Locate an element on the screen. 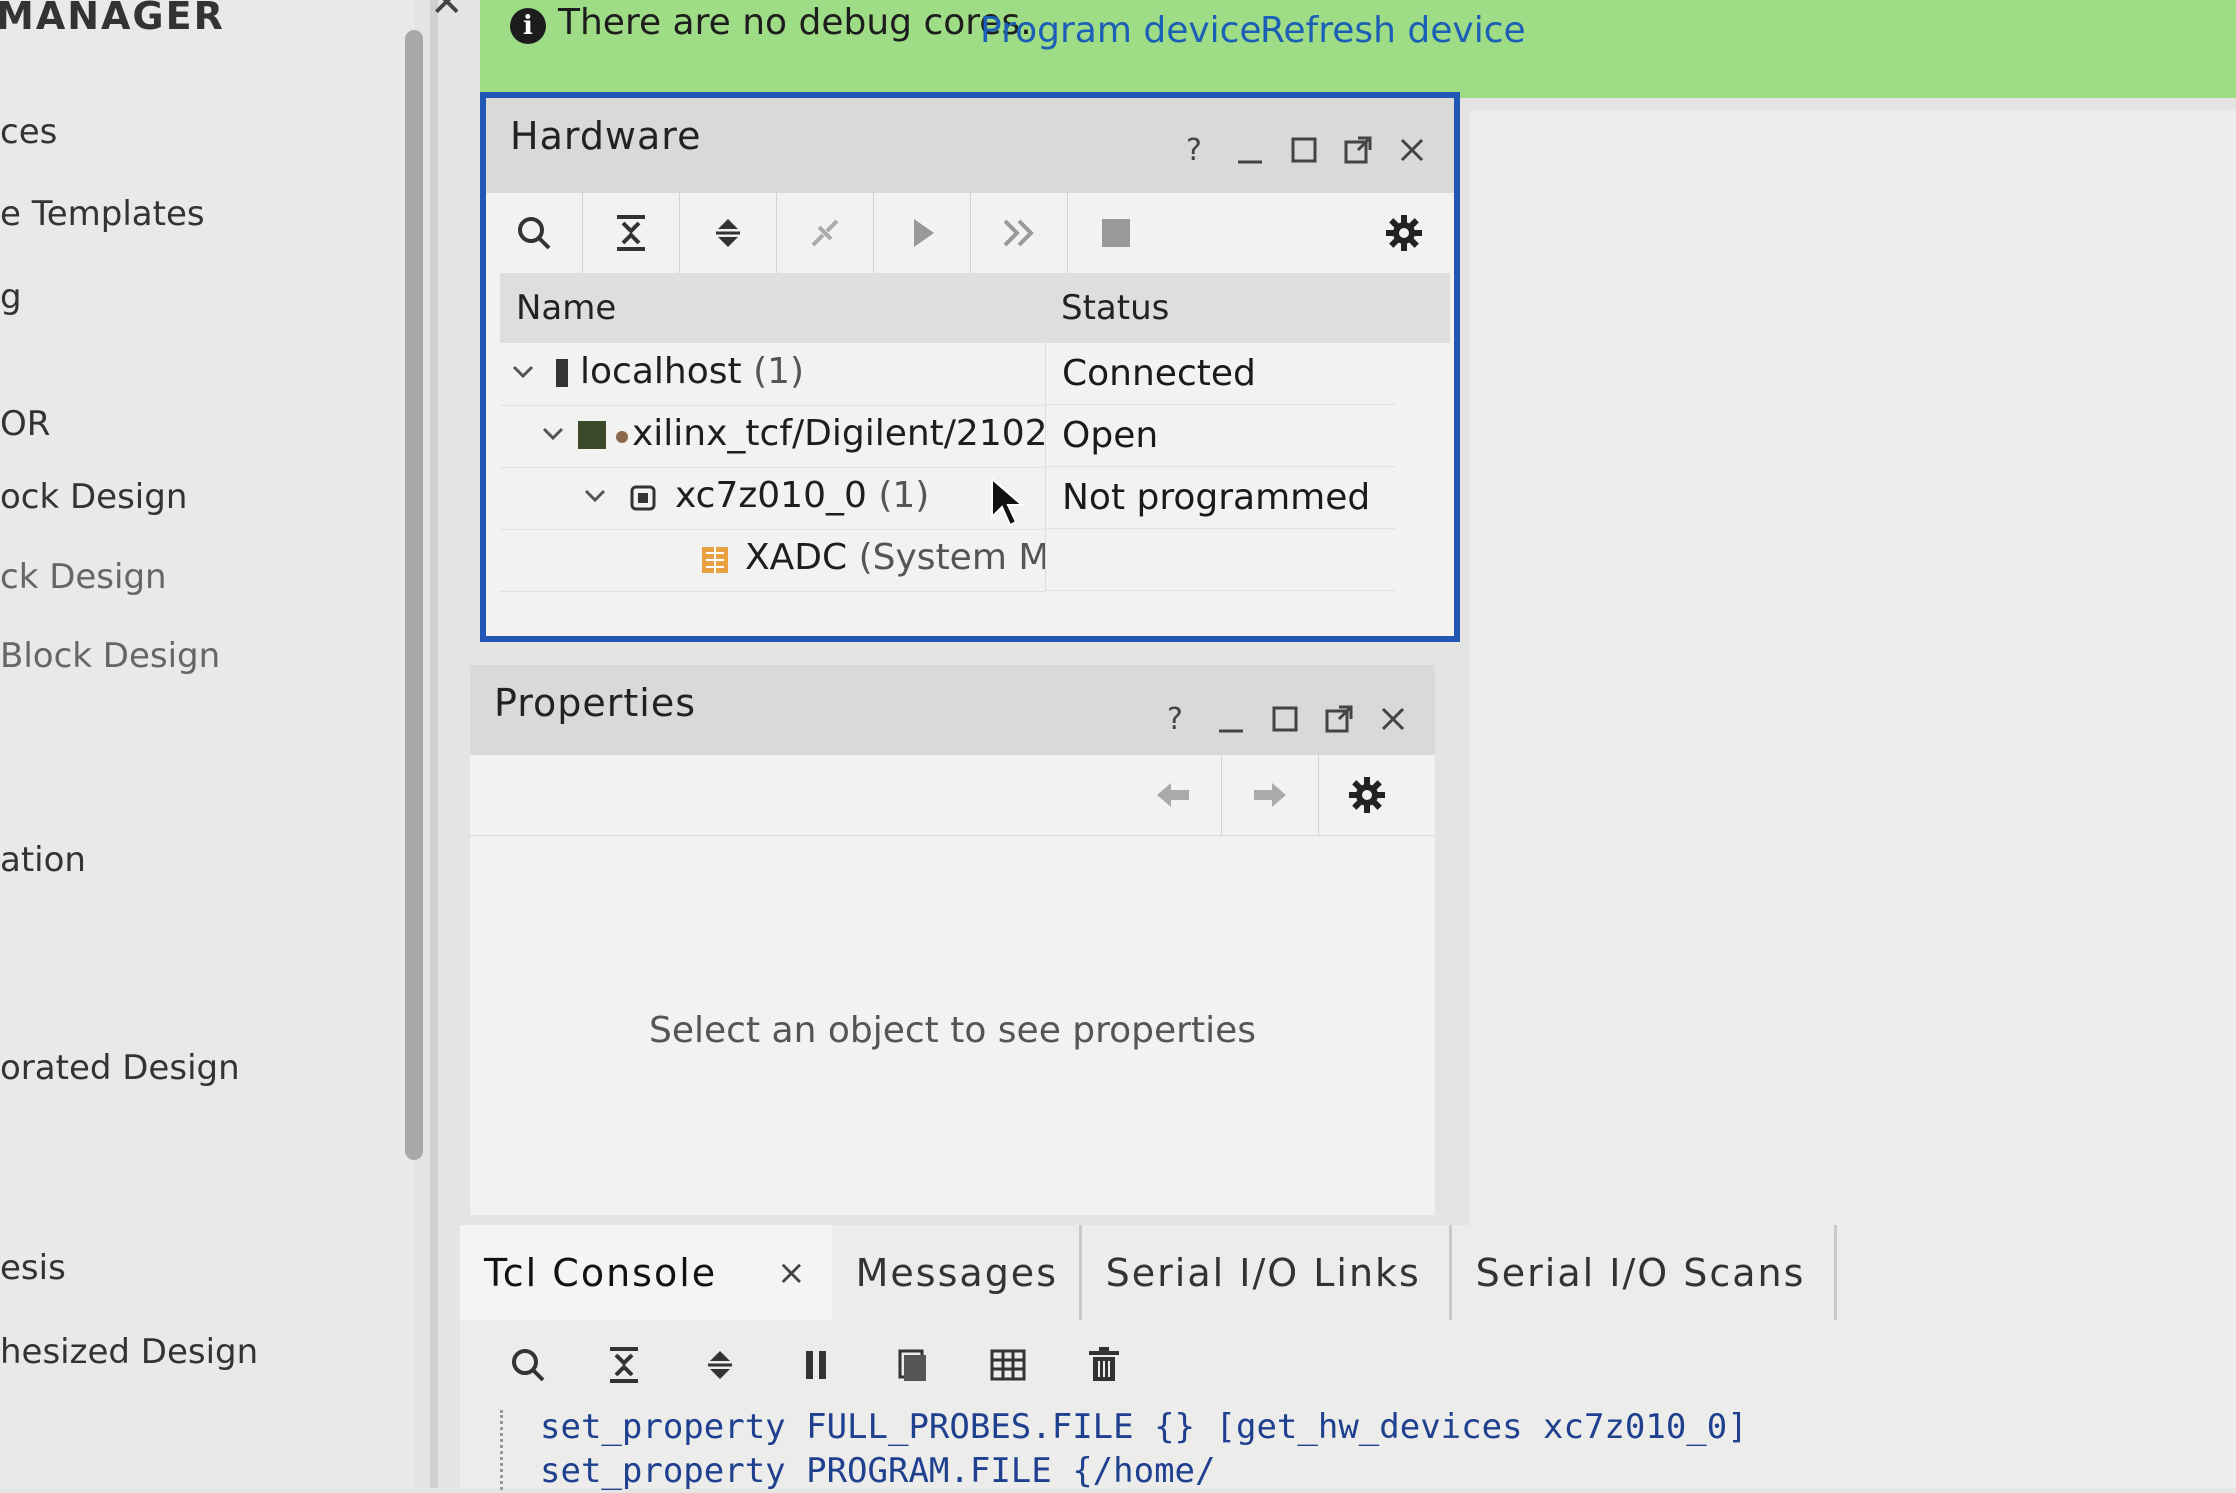 Image resolution: width=2236 pixels, height=1493 pixels. back-arrow-icon is located at coordinates (1173, 795).